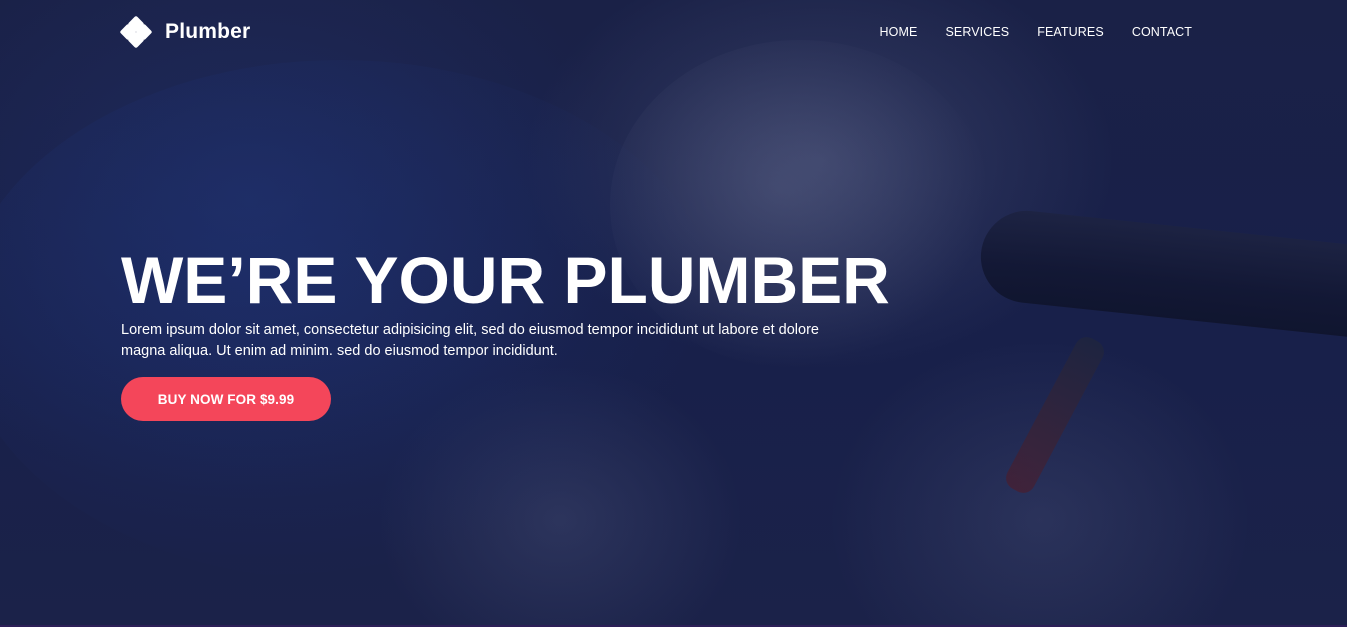 The image size is (1347, 627). I want to click on nav-link-contact: CONTACT, so click(1162, 32).